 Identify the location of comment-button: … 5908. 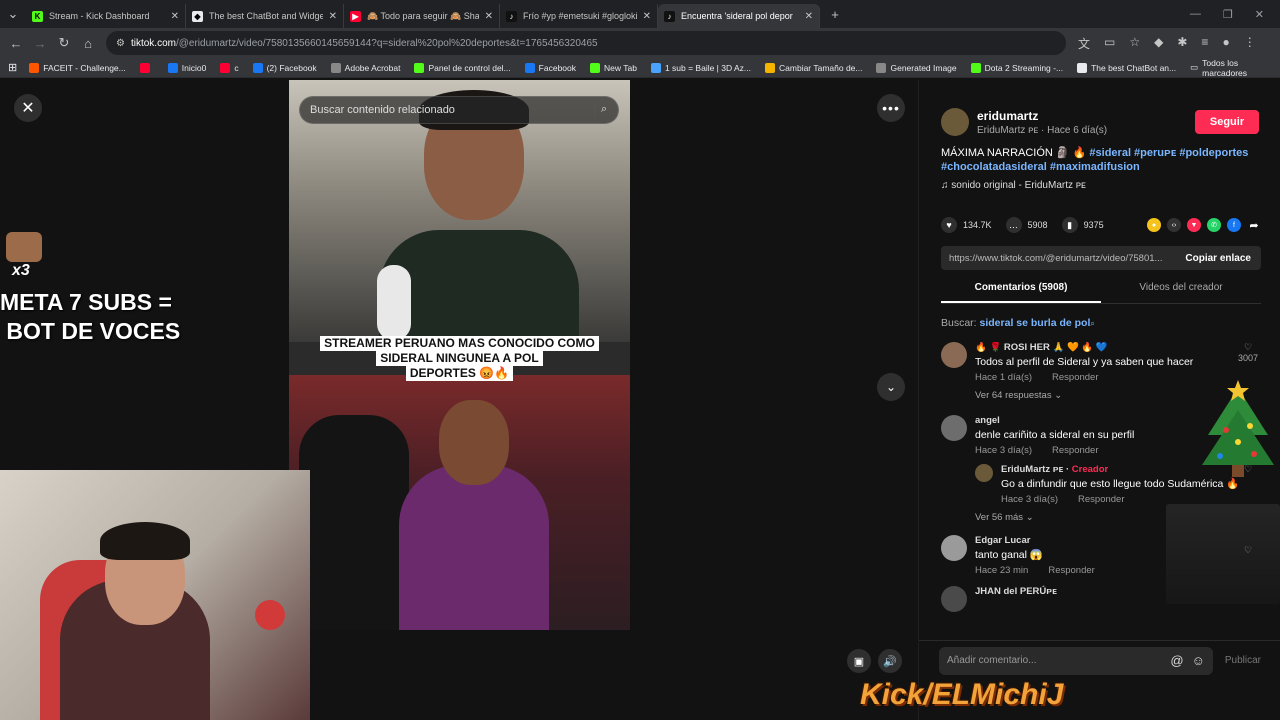
(1026, 225).